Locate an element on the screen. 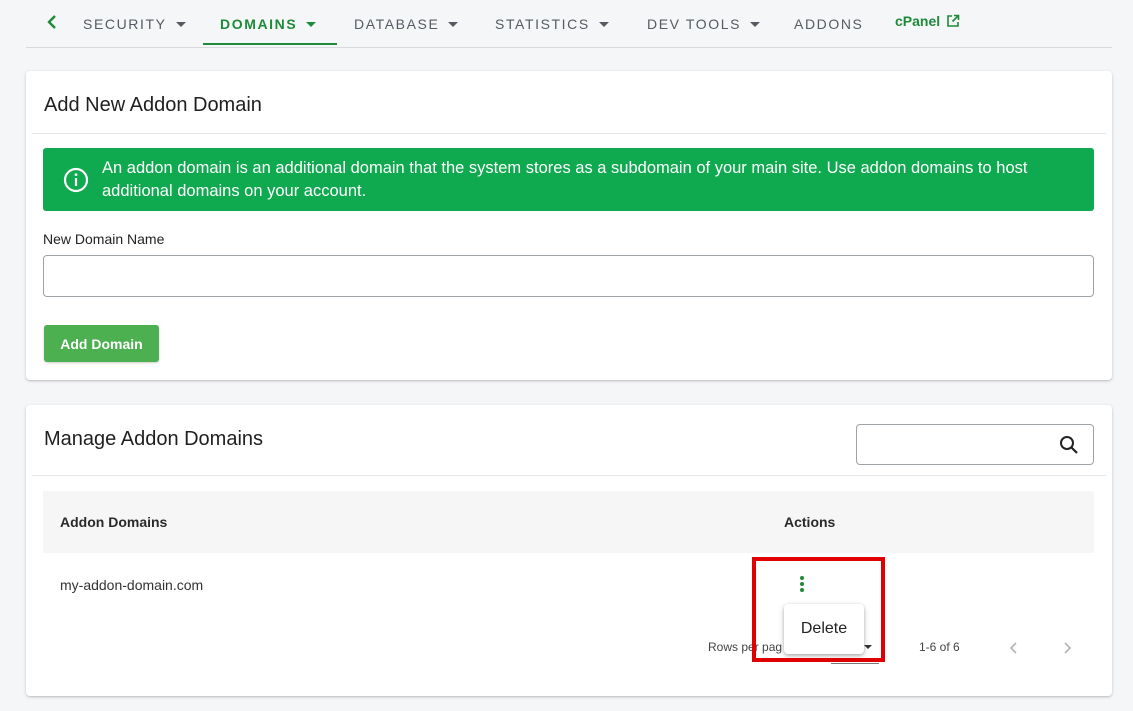 This screenshot has width=1133, height=711. pagination-range: 1-6 of 6 is located at coordinates (939, 647).